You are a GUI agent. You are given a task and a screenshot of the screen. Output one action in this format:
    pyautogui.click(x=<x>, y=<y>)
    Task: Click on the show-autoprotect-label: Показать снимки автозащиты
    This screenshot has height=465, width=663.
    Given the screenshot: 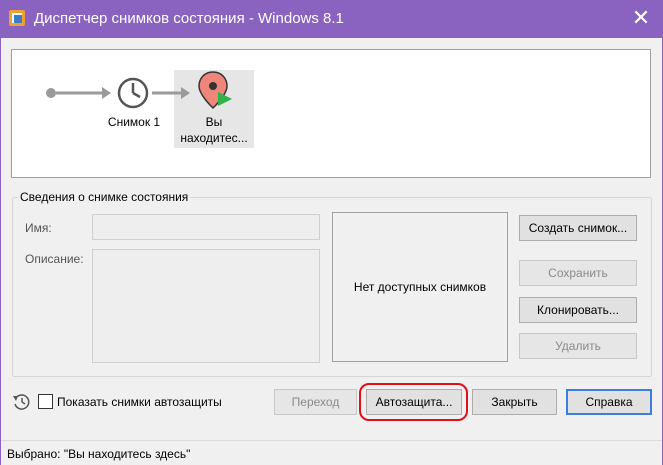 What is the action you would take?
    pyautogui.click(x=139, y=402)
    